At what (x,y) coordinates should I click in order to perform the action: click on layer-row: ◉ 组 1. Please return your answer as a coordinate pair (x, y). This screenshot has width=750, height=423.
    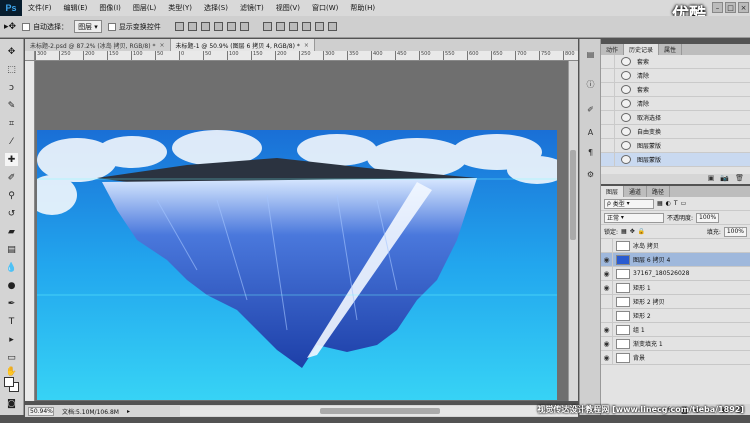
    Looking at the image, I should click on (675, 329).